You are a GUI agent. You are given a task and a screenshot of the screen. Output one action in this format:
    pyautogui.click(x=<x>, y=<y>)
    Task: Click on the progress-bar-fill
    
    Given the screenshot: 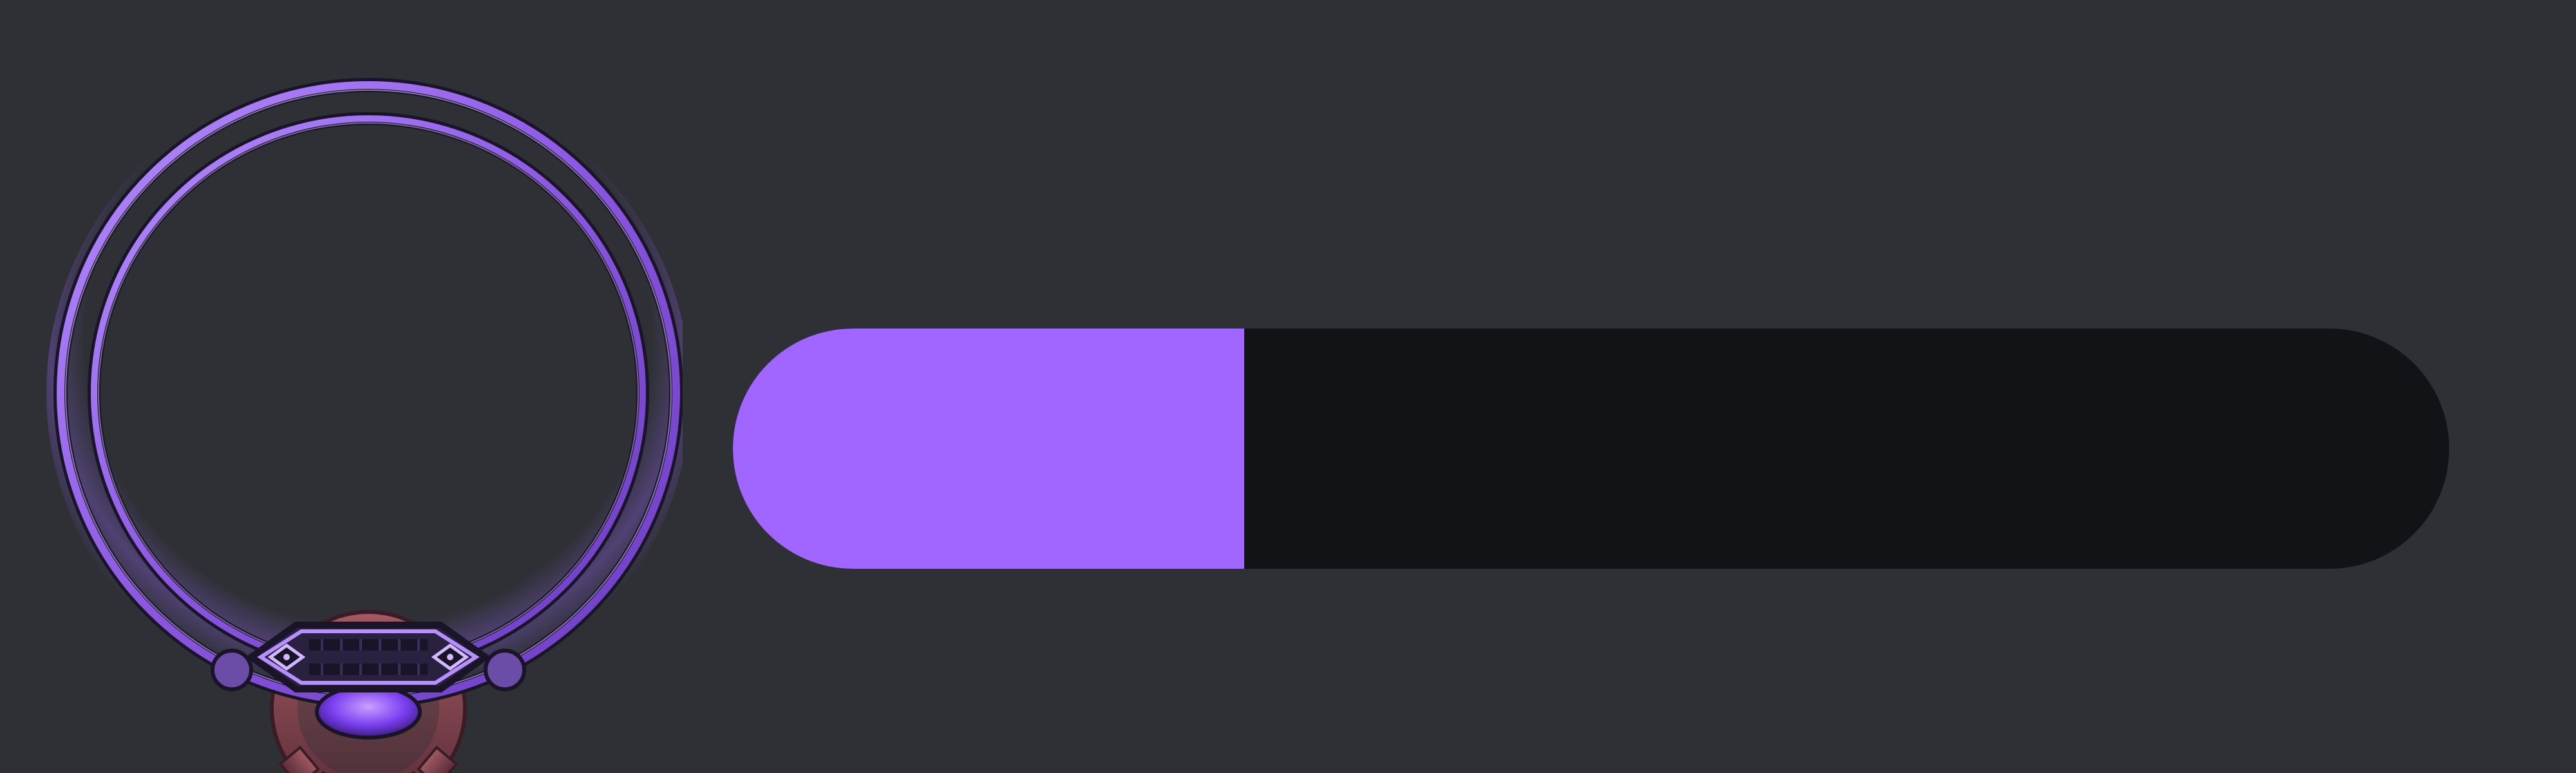 What is the action you would take?
    pyautogui.click(x=989, y=449)
    